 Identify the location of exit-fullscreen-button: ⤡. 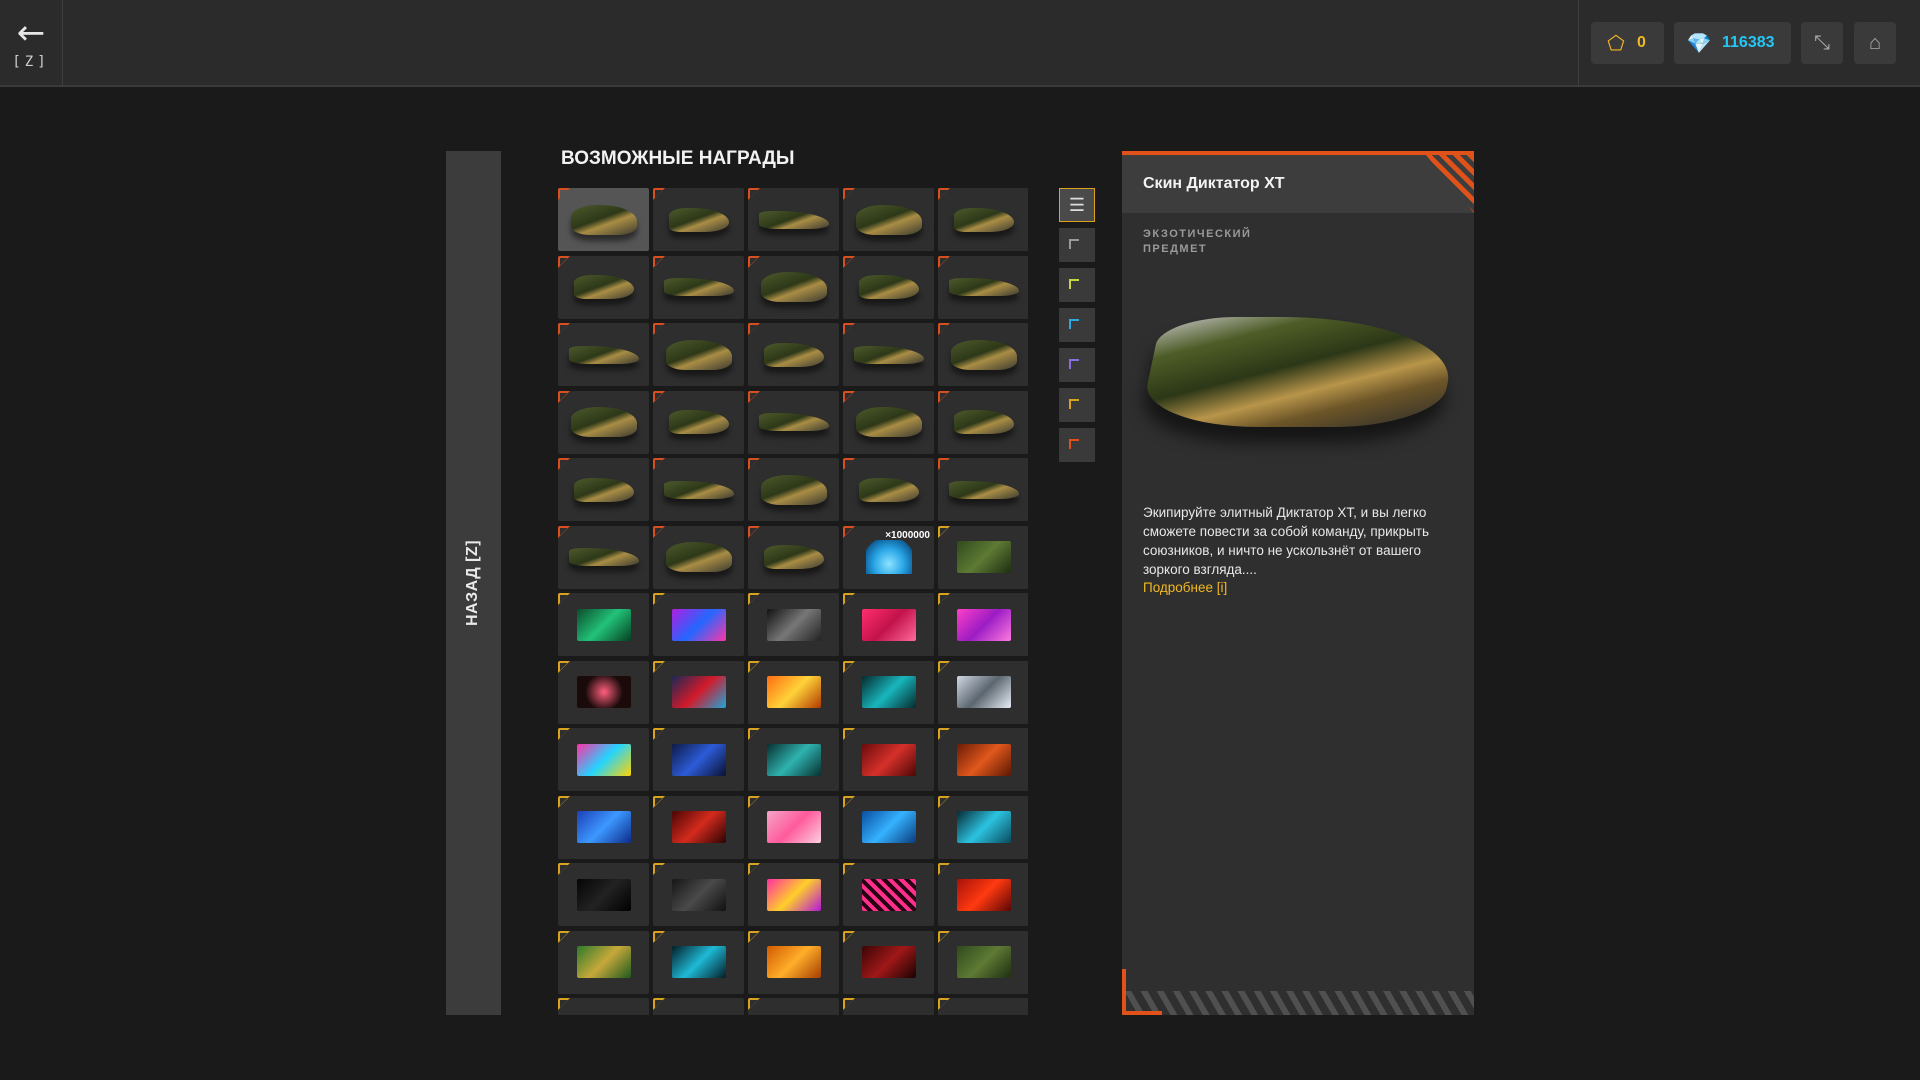
(1822, 43).